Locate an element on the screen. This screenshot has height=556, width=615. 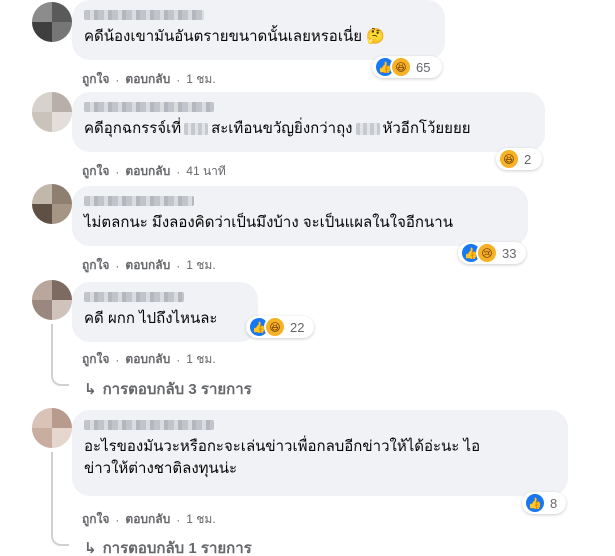
comment-actions: ถูกใจ · ตอบกลับ · 41 นาที is located at coordinates (154, 171).